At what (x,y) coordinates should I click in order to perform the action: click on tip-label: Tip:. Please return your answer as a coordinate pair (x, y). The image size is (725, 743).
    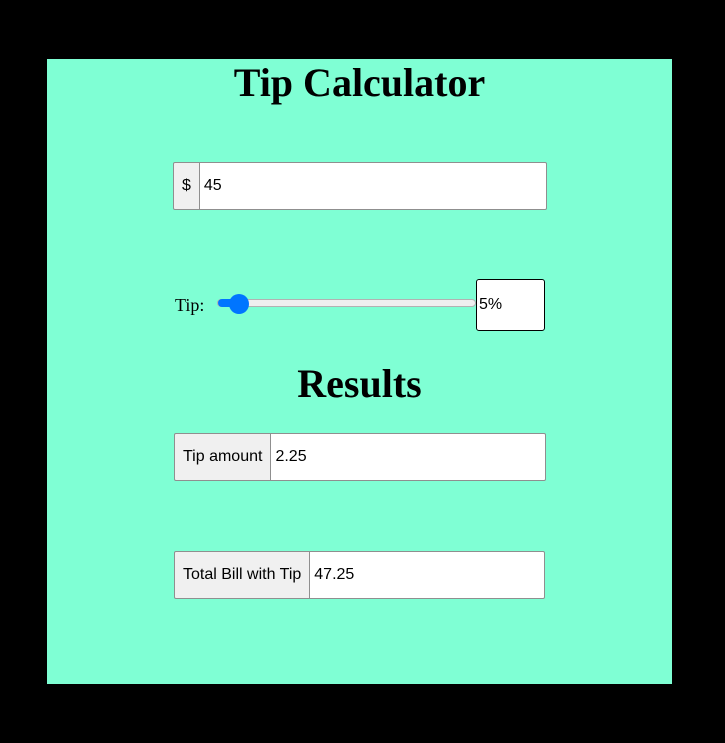
    Looking at the image, I should click on (190, 305).